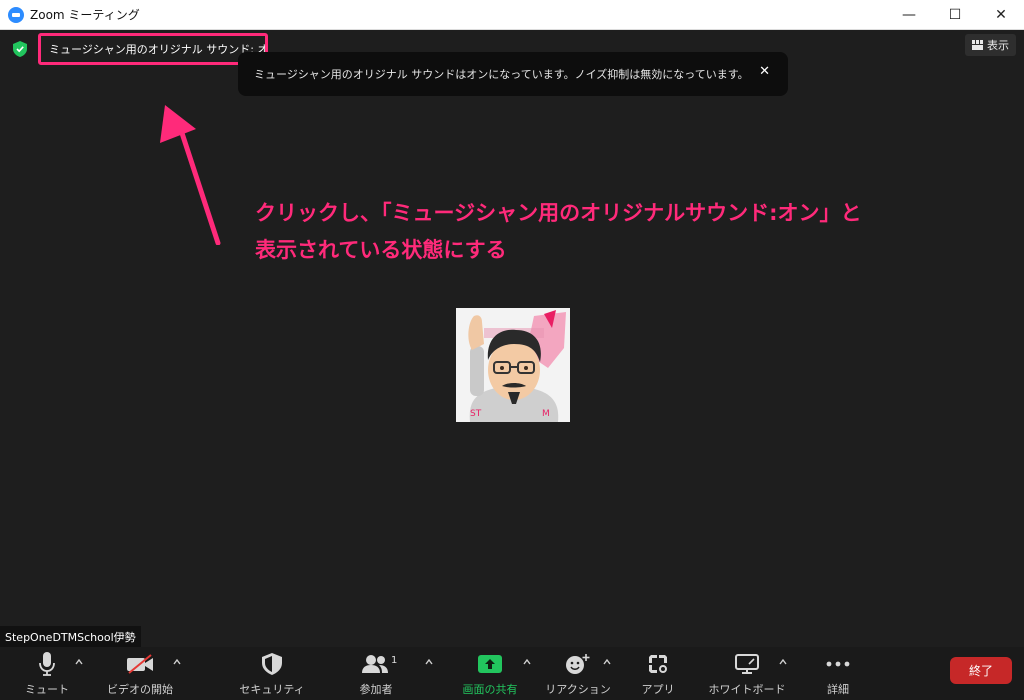 Image resolution: width=1024 pixels, height=700 pixels. What do you see at coordinates (79, 662) in the screenshot?
I see `mute-caret-icon` at bounding box center [79, 662].